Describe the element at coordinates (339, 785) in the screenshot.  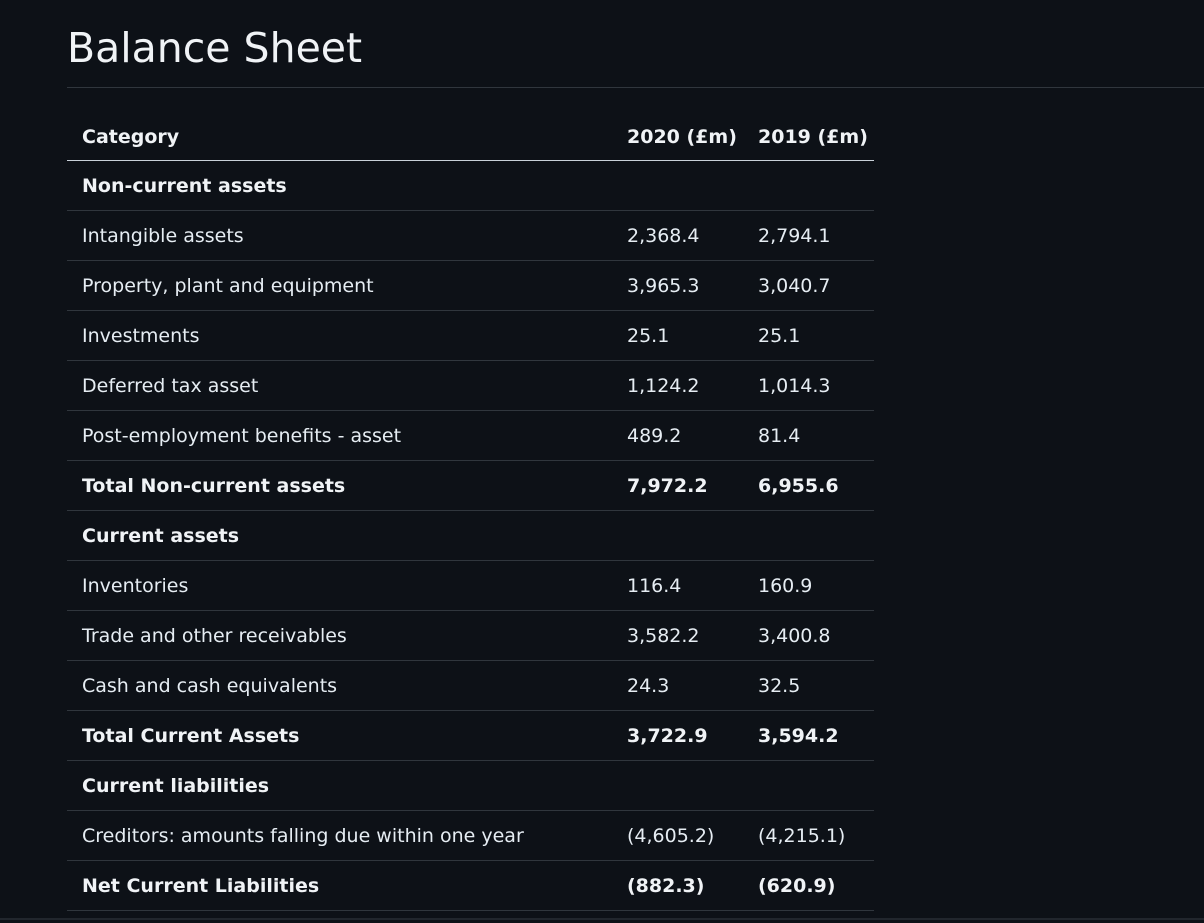
I see `row-label: Current liabilities` at that location.